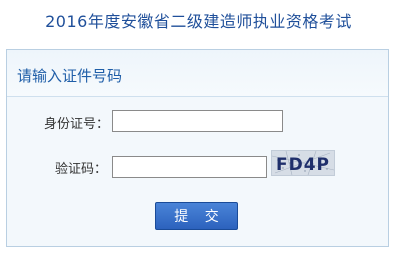 This screenshot has height=255, width=397. I want to click on submit-button: 提 交, so click(196, 216).